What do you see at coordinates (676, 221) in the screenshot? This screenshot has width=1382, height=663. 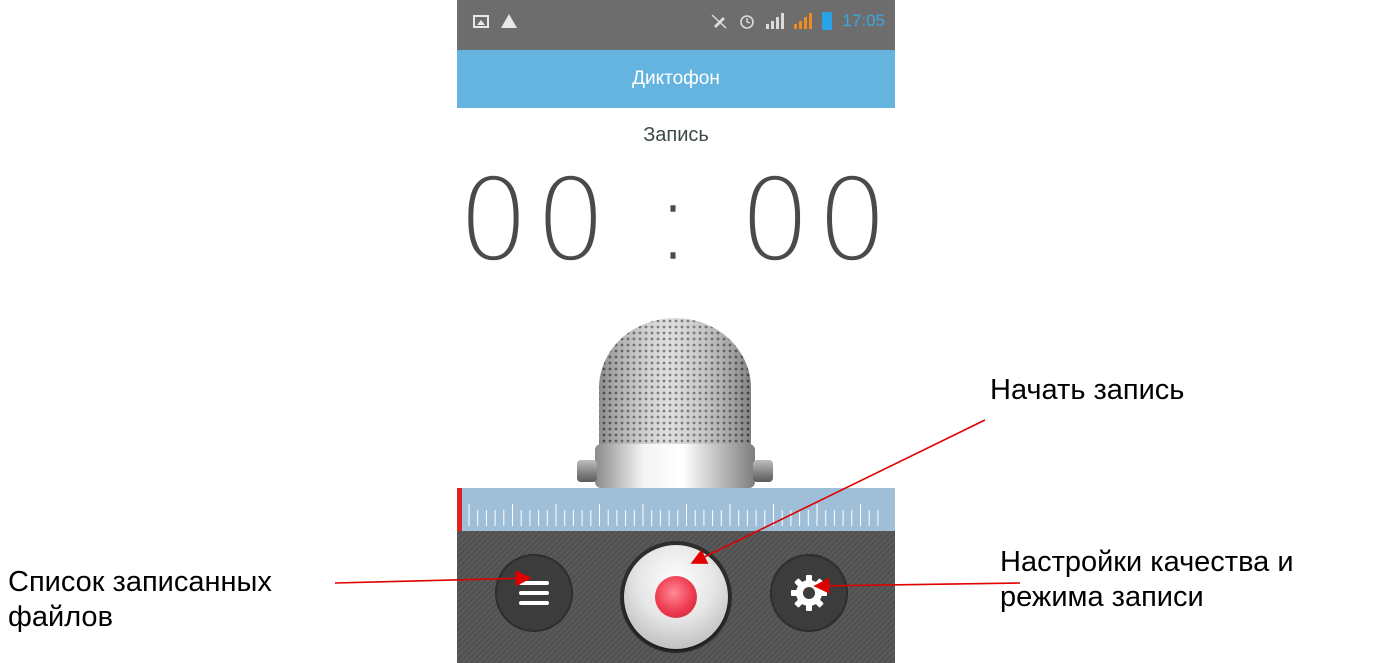 I see `recording-timer: 00` at bounding box center [676, 221].